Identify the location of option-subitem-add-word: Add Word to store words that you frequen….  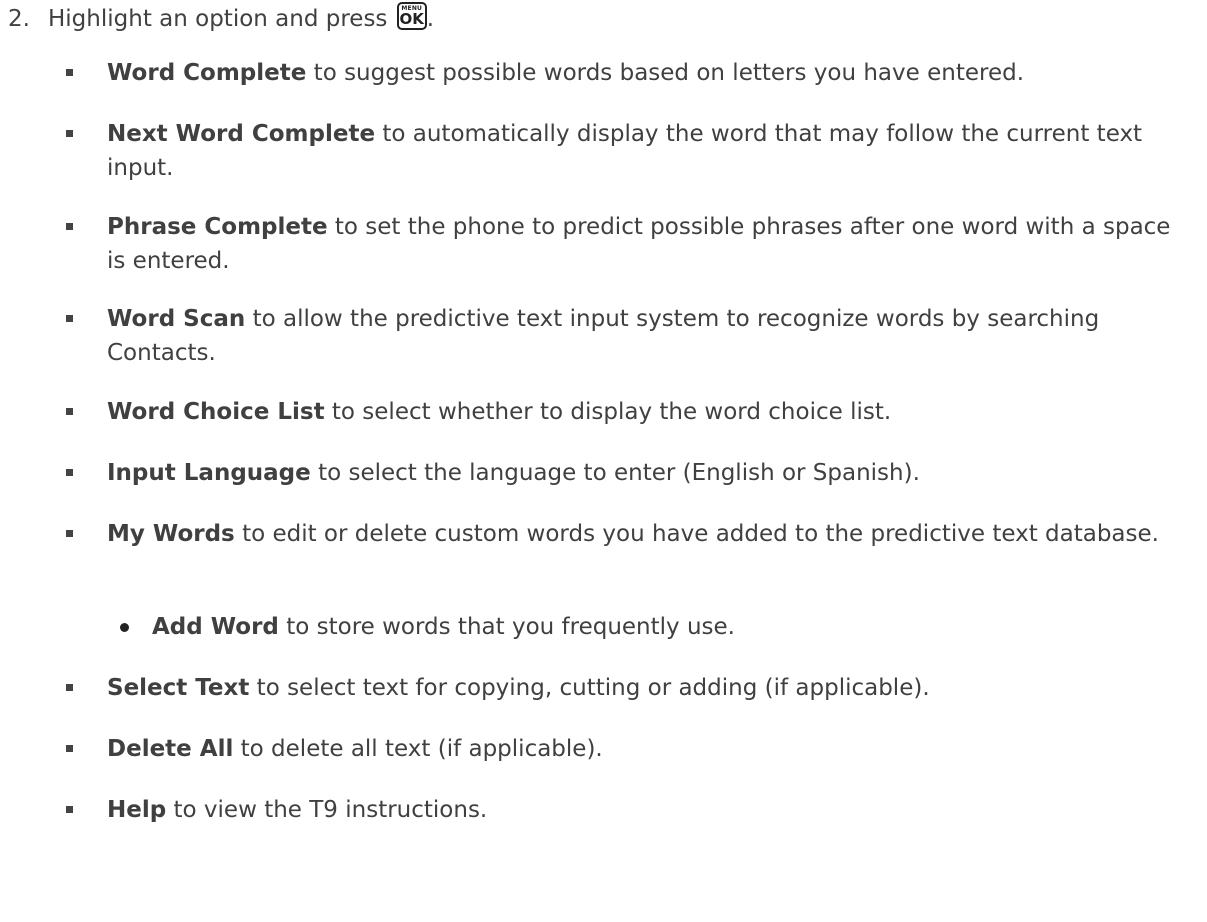
(646, 627).